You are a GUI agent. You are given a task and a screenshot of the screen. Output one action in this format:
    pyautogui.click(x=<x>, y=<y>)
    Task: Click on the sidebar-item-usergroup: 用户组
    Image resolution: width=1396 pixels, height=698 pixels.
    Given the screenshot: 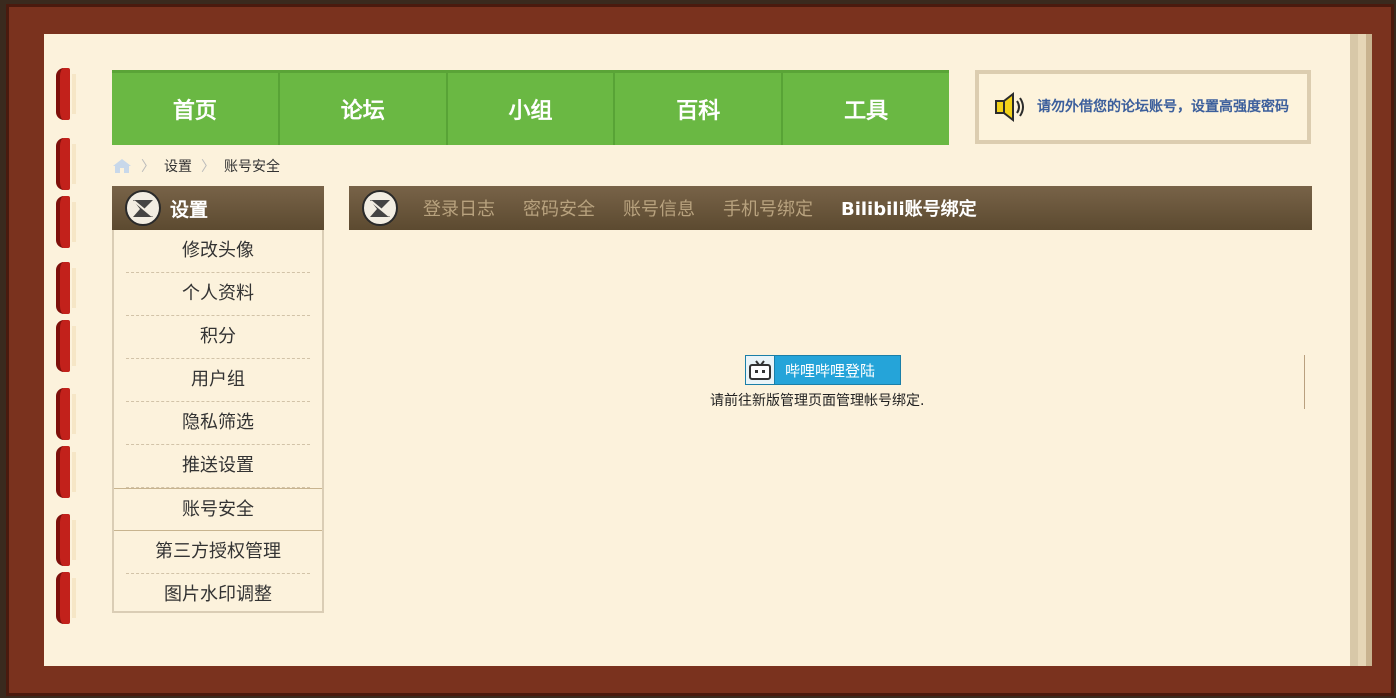 What is the action you would take?
    pyautogui.click(x=218, y=380)
    